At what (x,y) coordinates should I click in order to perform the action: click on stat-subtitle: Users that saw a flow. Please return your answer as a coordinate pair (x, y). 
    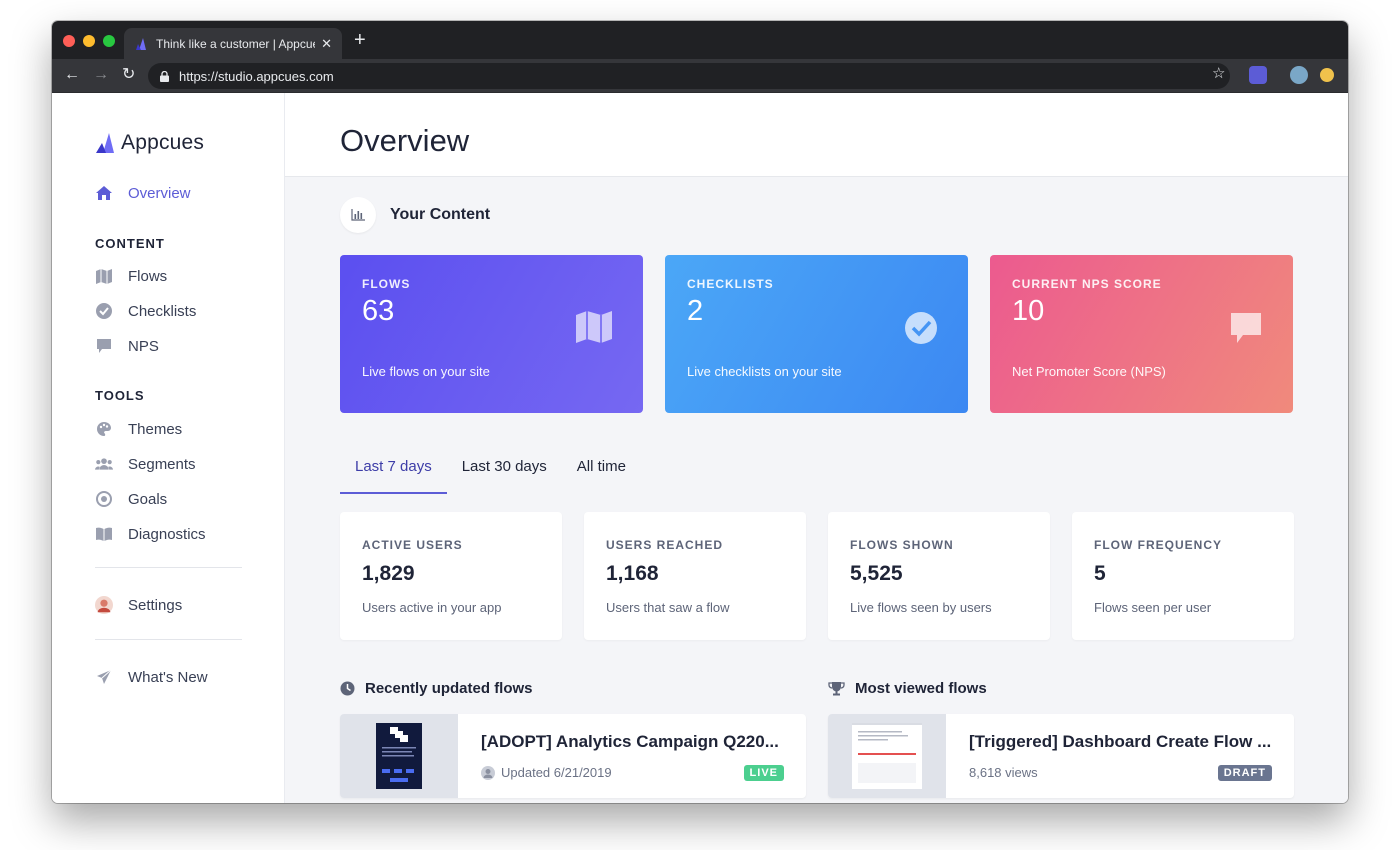
    Looking at the image, I should click on (668, 607).